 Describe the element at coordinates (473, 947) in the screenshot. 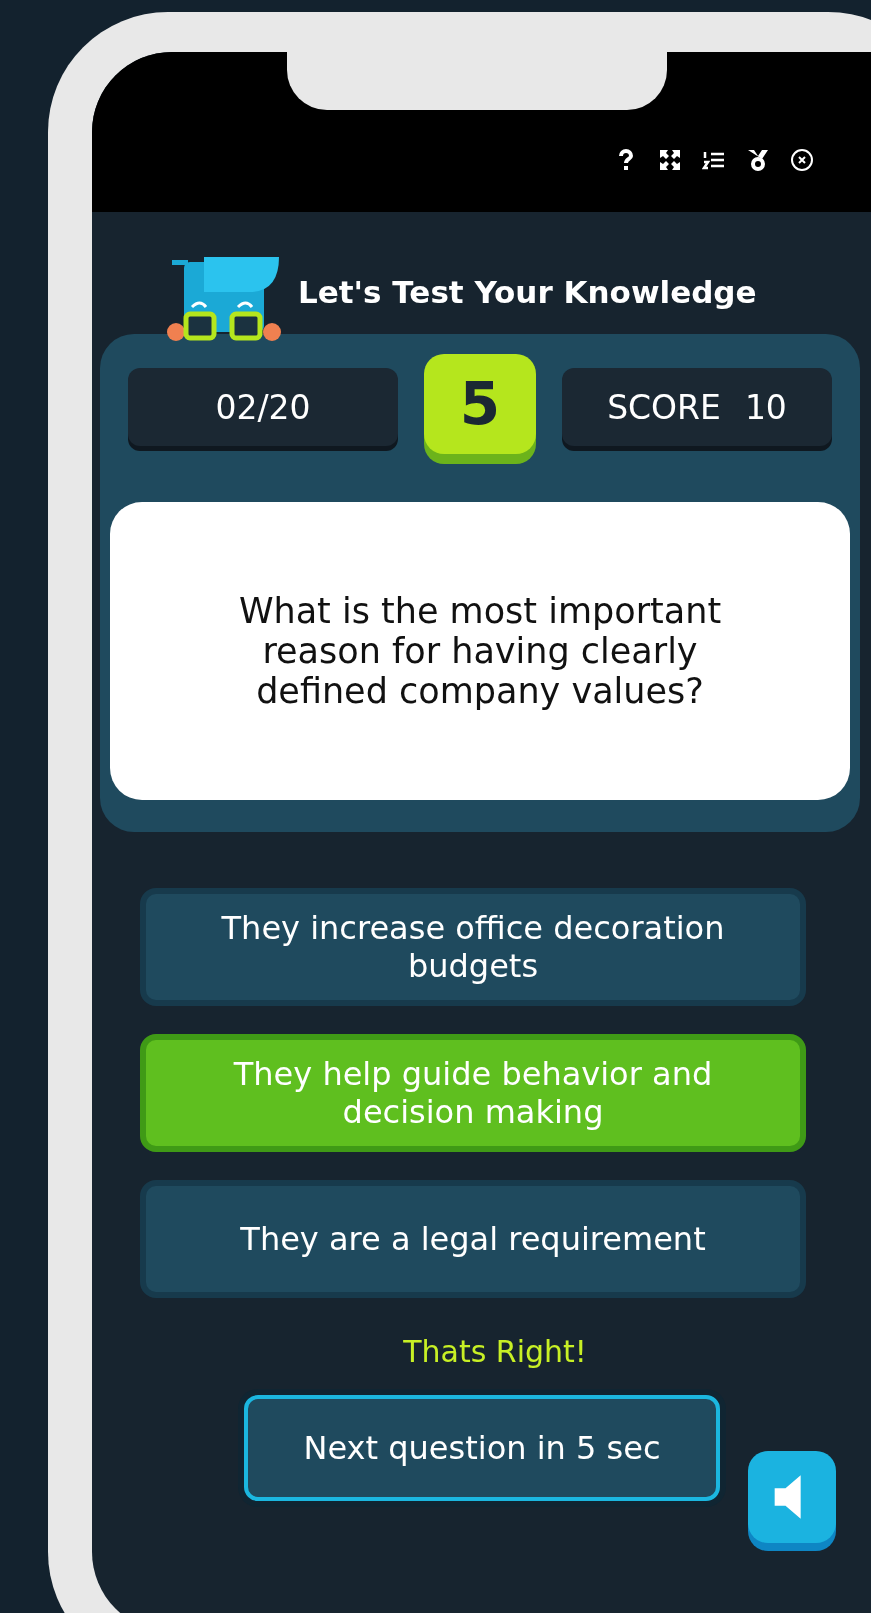

I see `answer-option: They increase office decoration budgets` at that location.